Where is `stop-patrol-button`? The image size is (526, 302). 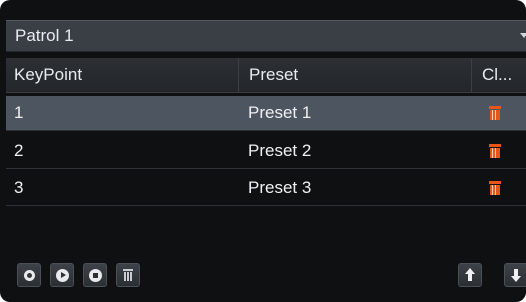
stop-patrol-button is located at coordinates (95, 275).